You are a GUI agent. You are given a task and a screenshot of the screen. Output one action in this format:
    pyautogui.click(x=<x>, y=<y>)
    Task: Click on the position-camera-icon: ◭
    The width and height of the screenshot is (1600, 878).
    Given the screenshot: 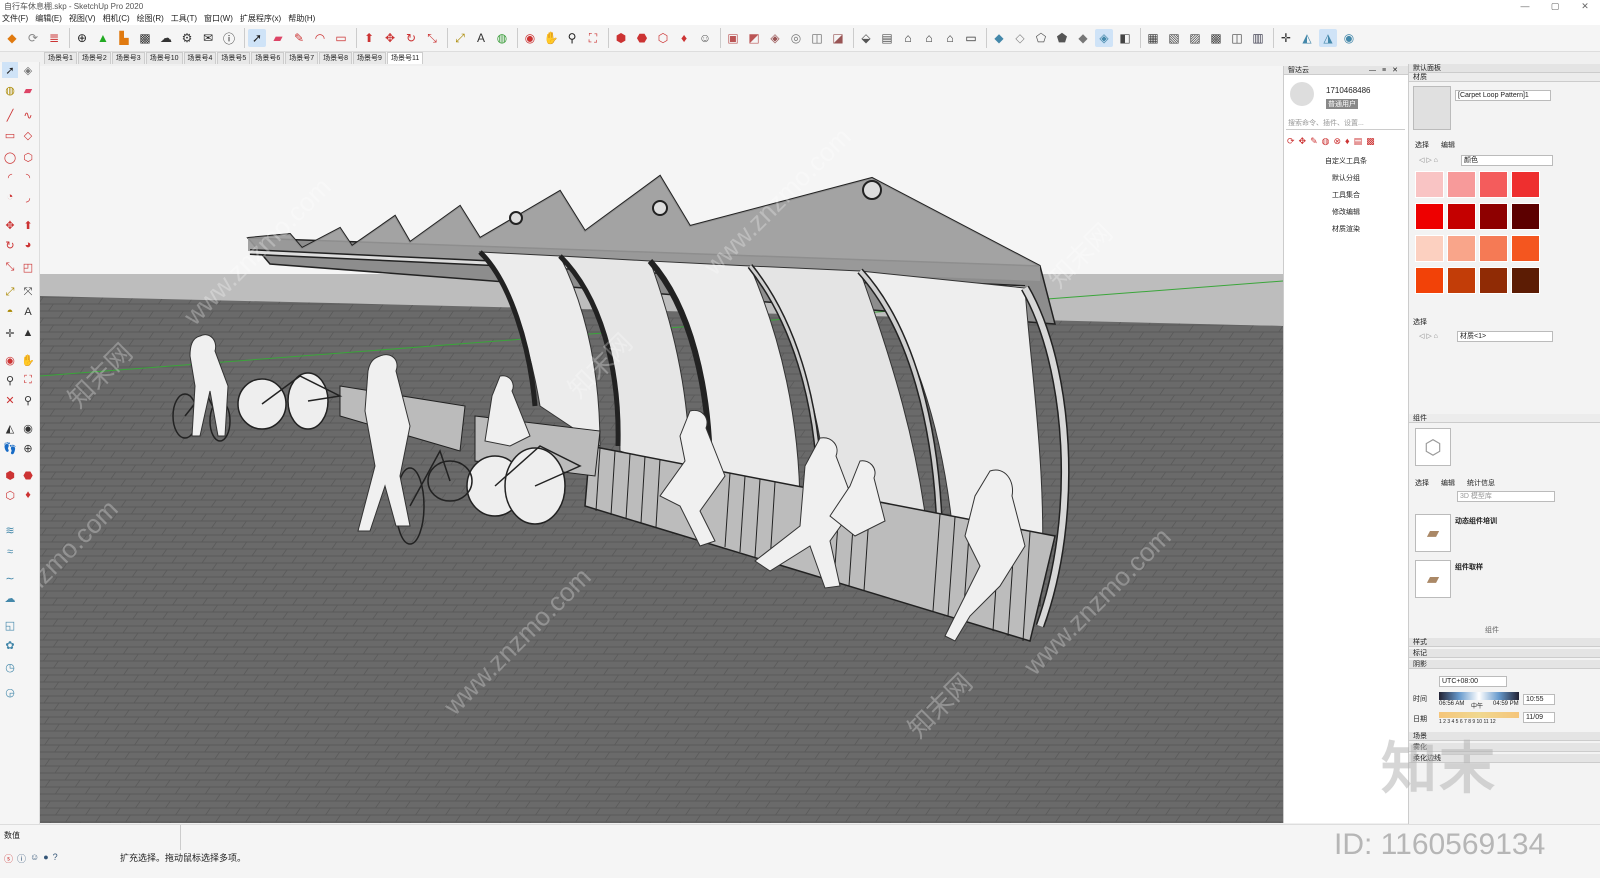 What is the action you would take?
    pyautogui.click(x=1307, y=38)
    